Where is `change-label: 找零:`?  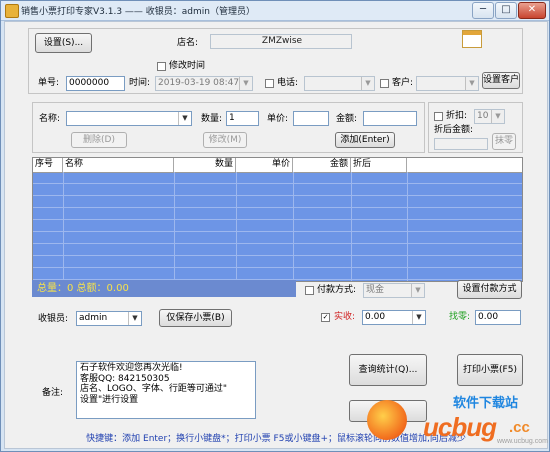 change-label: 找零: is located at coordinates (460, 317).